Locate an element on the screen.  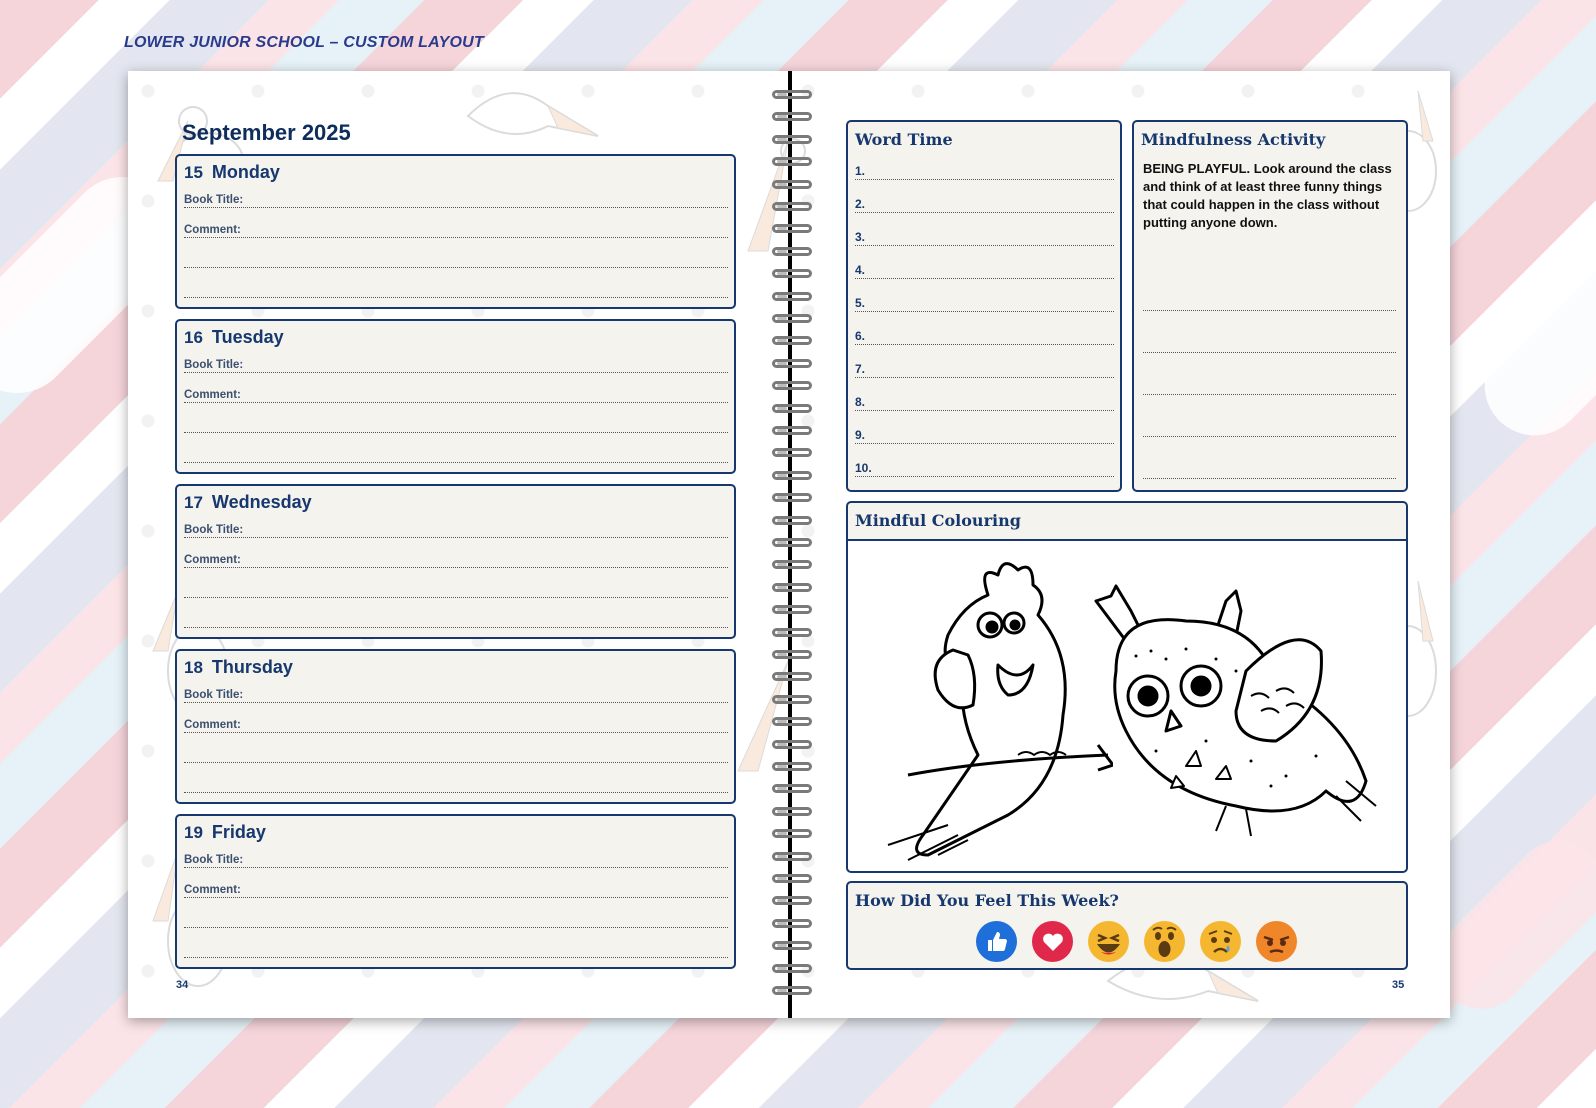
word-line: 5. is located at coordinates (984, 304).